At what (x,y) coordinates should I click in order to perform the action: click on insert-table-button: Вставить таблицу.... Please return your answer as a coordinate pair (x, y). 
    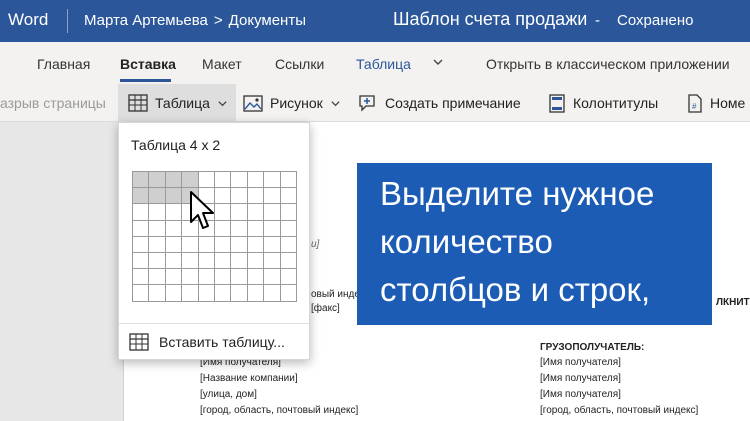
    Looking at the image, I should click on (207, 342).